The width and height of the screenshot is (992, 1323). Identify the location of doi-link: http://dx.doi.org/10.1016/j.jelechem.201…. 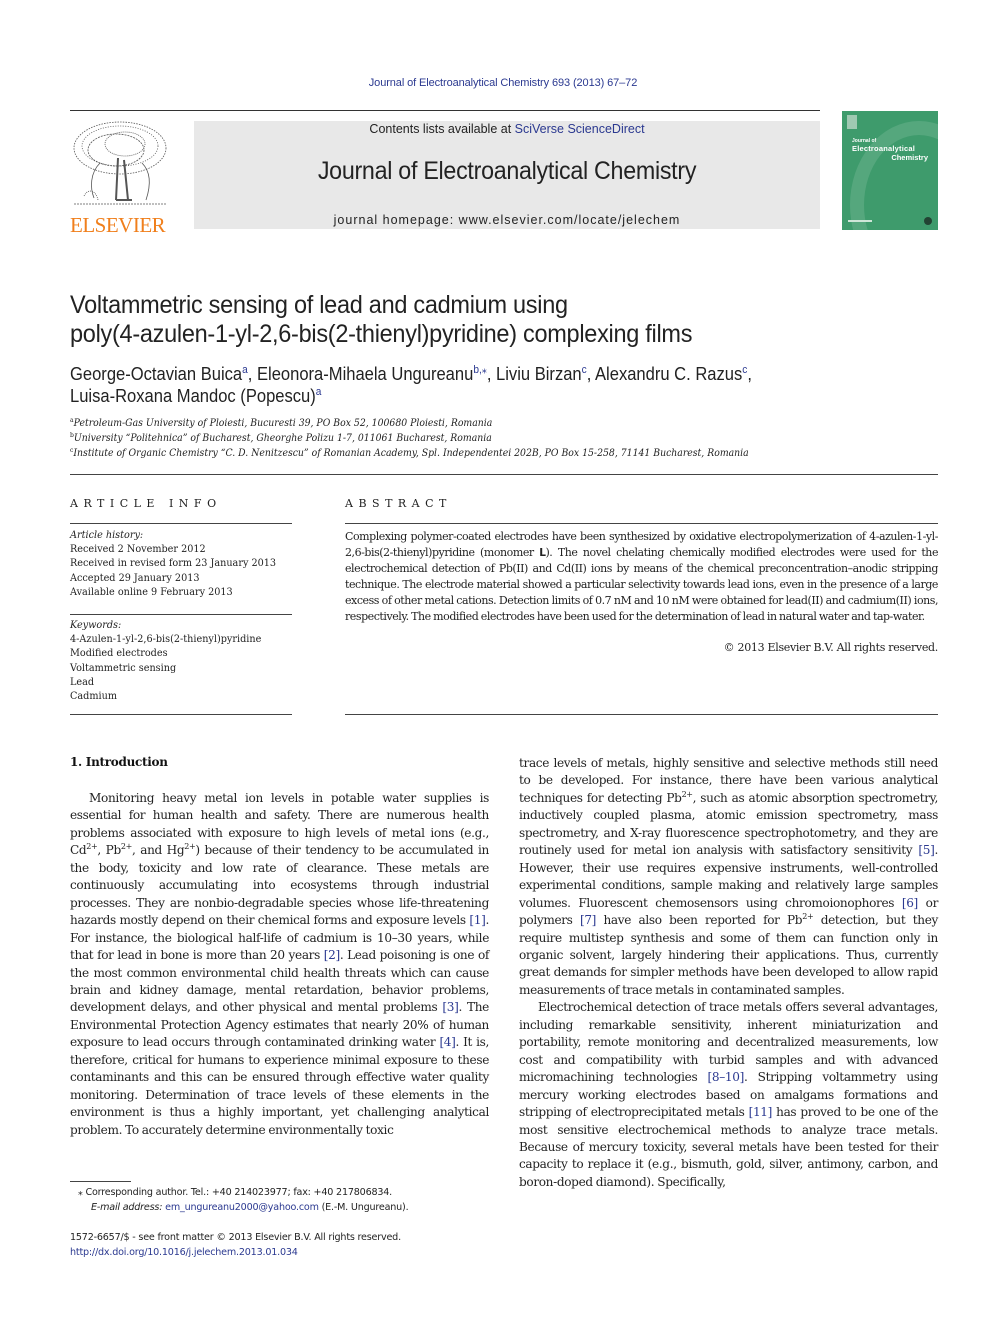
(280, 1253).